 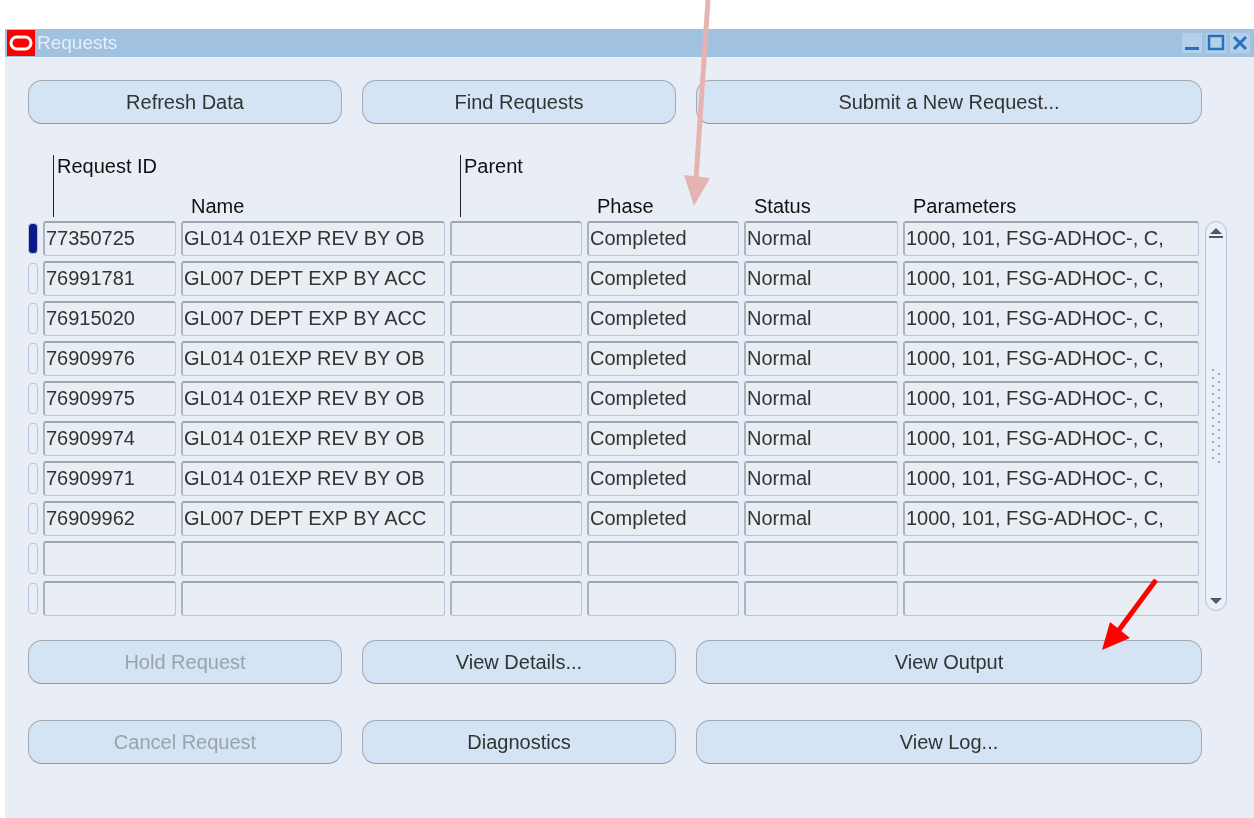 I want to click on table-cell: 76991781, so click(x=109, y=278).